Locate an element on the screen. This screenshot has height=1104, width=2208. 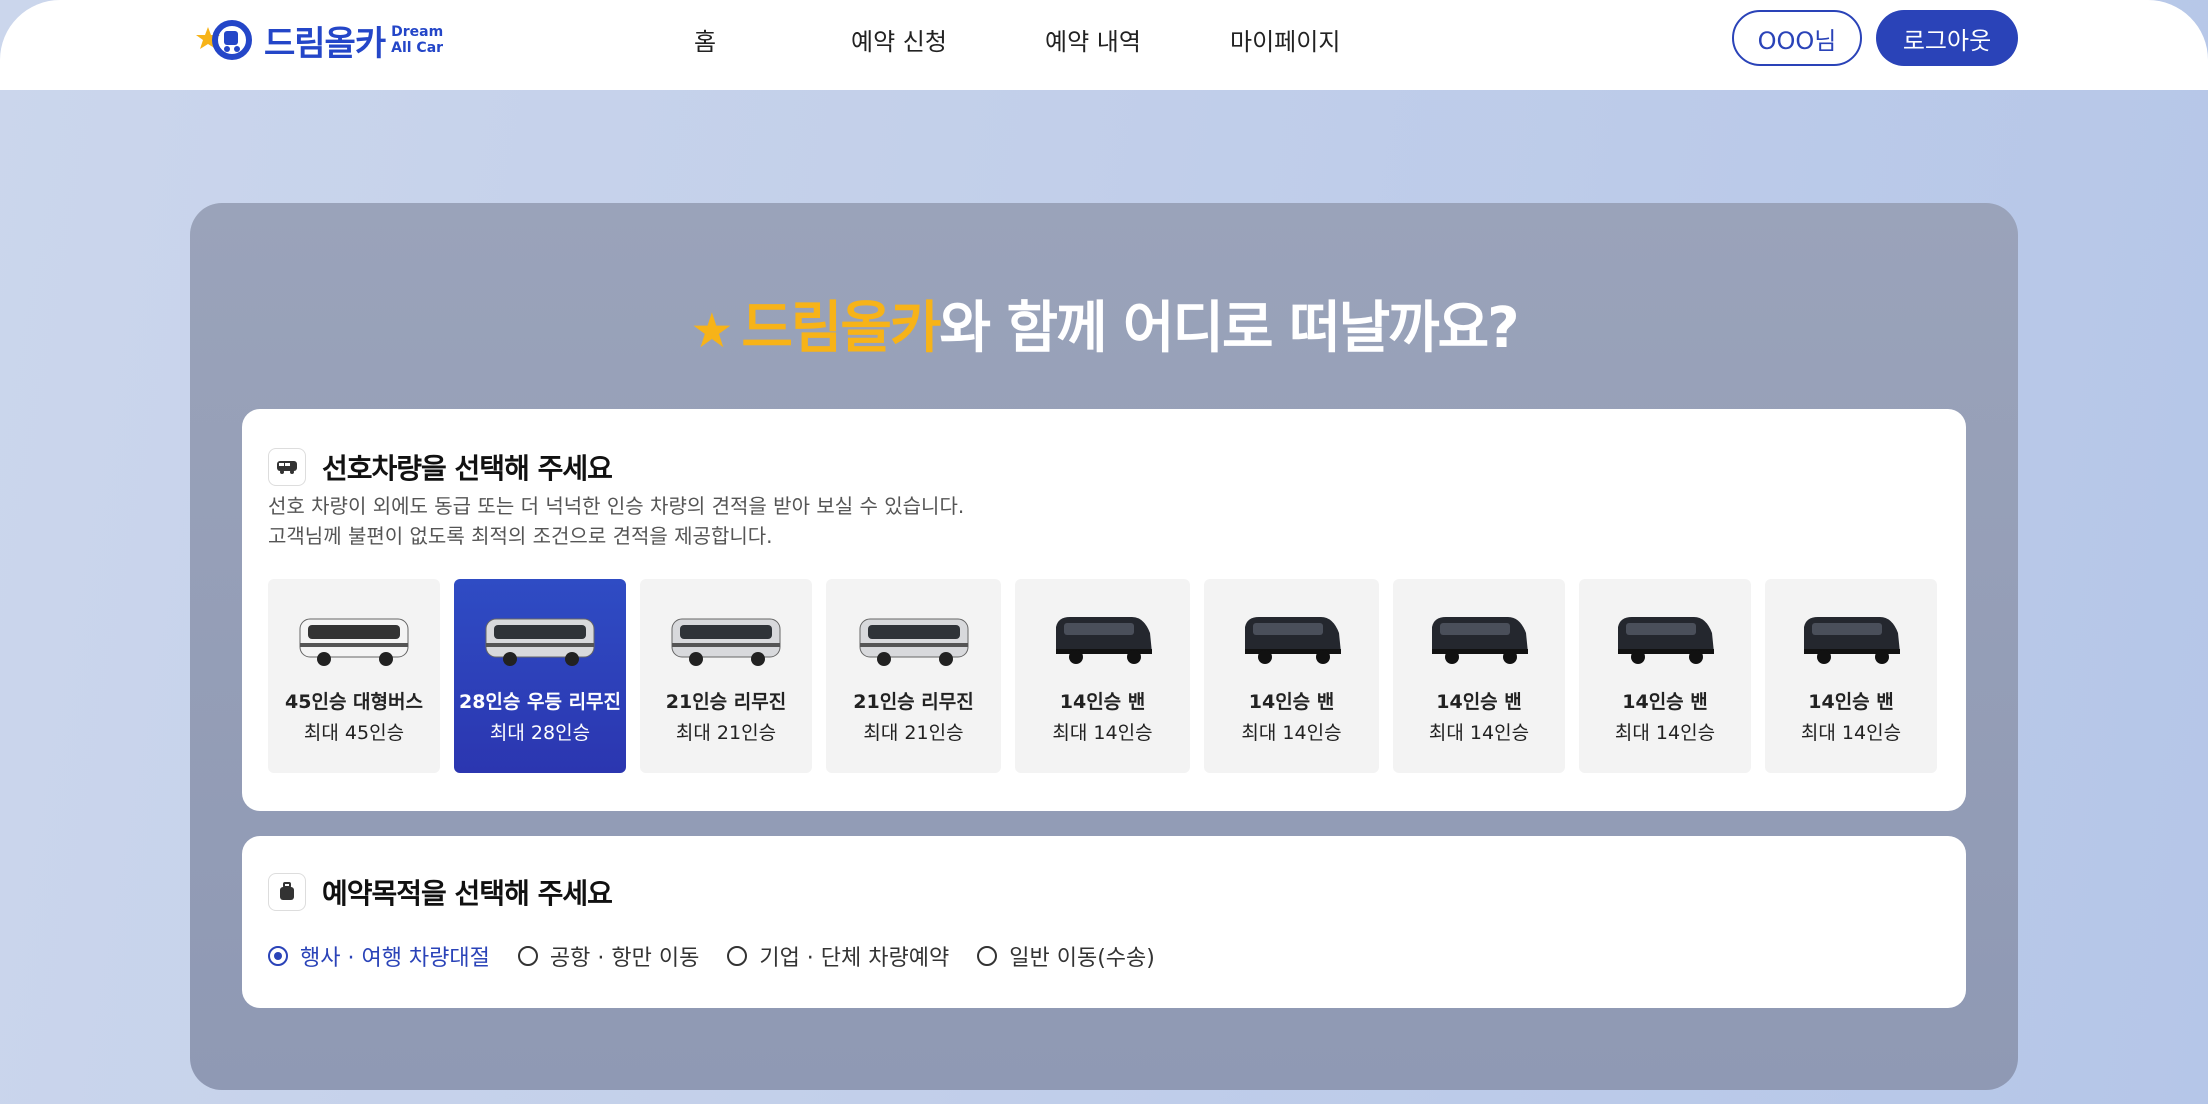
logo: 드림올카 Dream All Car is located at coordinates (318, 40).